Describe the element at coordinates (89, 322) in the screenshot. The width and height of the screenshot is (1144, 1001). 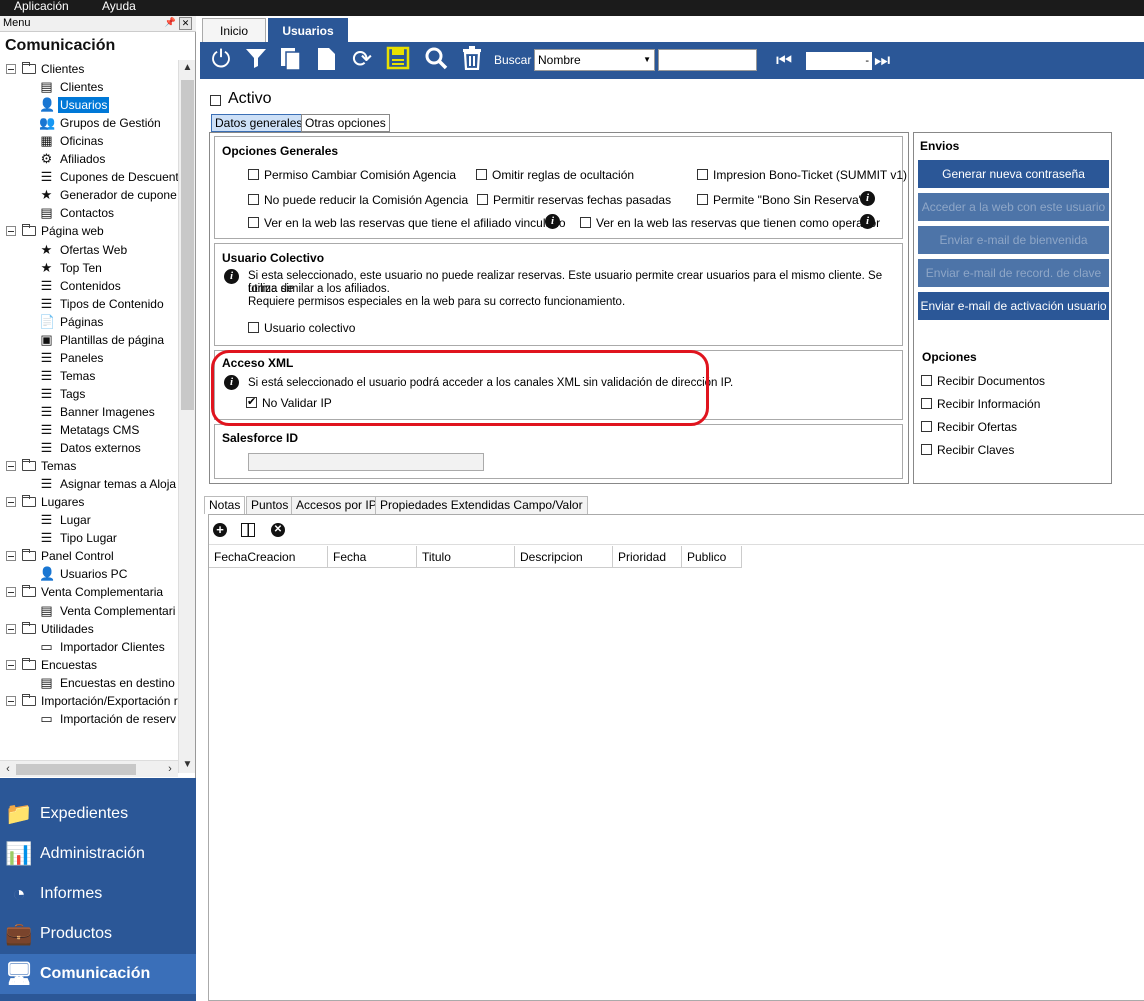
I see `tree-item: 📄 Páginas` at that location.